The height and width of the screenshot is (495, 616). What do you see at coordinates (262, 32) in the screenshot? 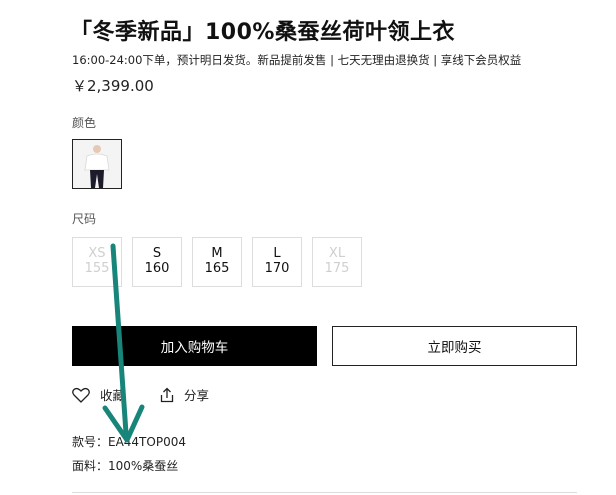
I see `product-title: 「冬季新品」100%桑蚕丝荷叶领上衣` at bounding box center [262, 32].